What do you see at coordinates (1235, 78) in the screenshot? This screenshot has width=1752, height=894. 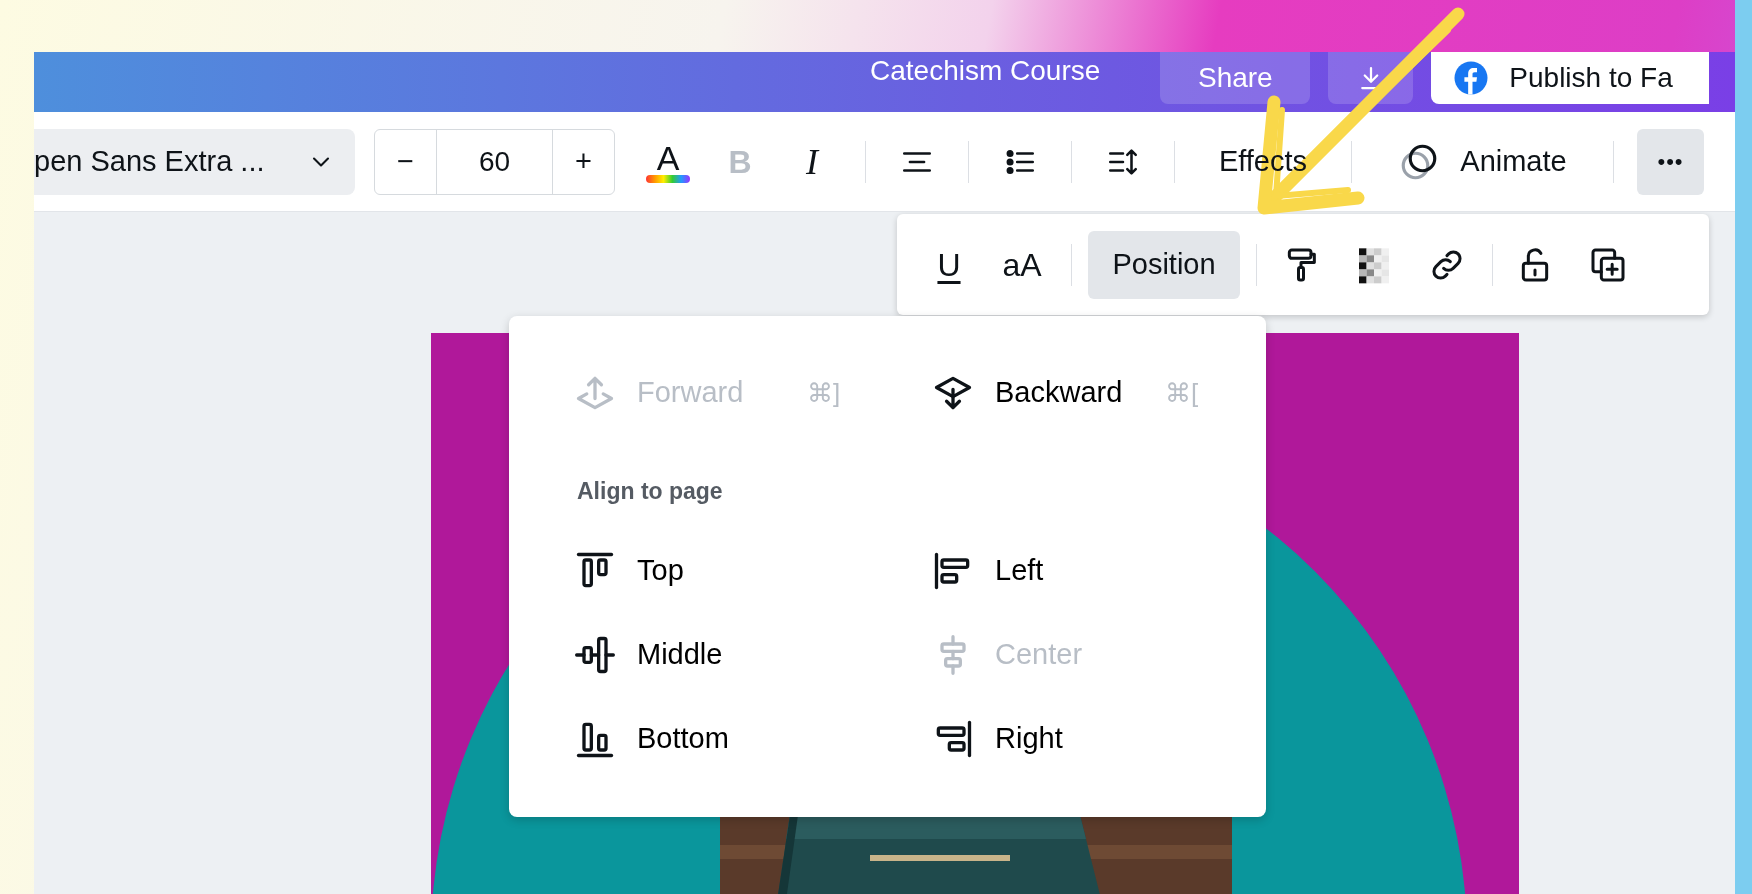 I see `share-button: Share` at bounding box center [1235, 78].